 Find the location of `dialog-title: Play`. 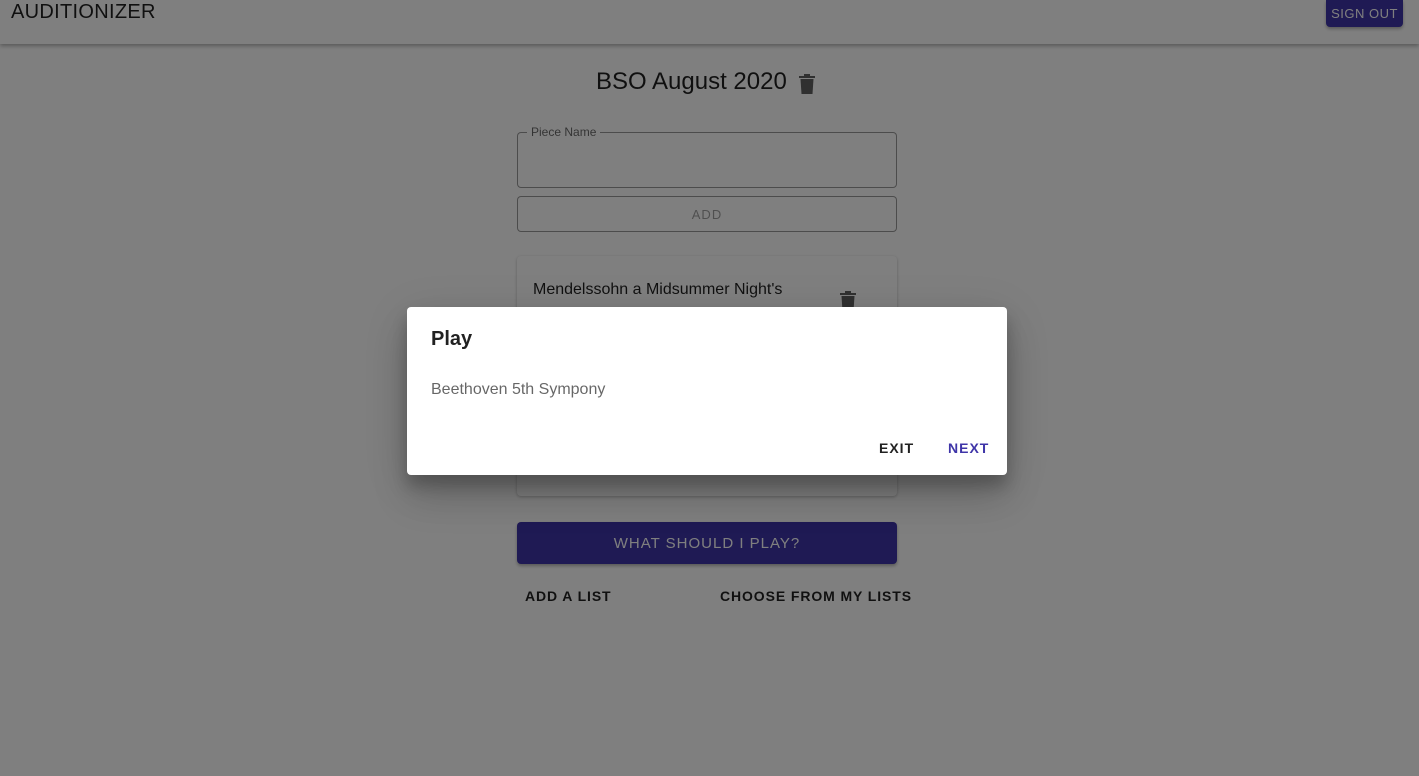

dialog-title: Play is located at coordinates (452, 339).